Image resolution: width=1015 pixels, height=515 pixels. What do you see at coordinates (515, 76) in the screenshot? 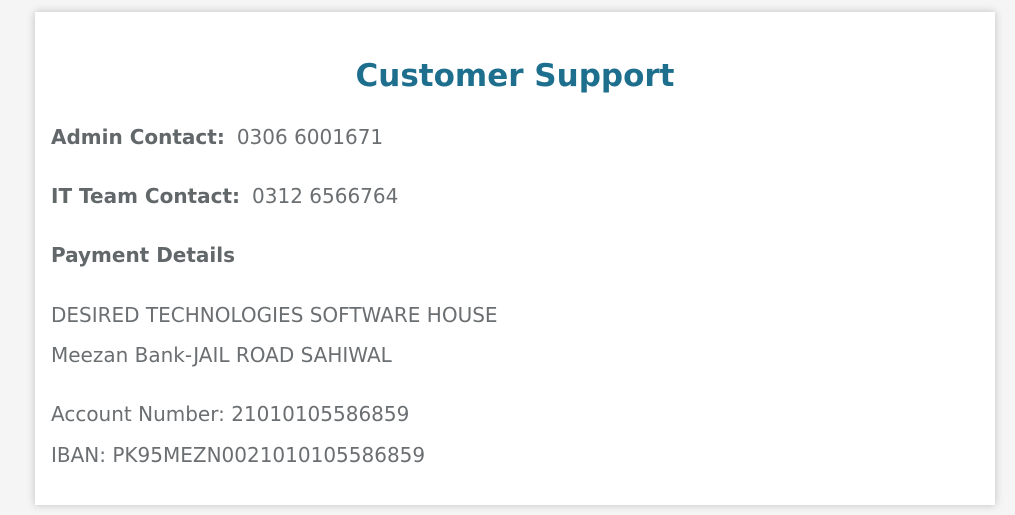
I see `page-title: Customer Support` at bounding box center [515, 76].